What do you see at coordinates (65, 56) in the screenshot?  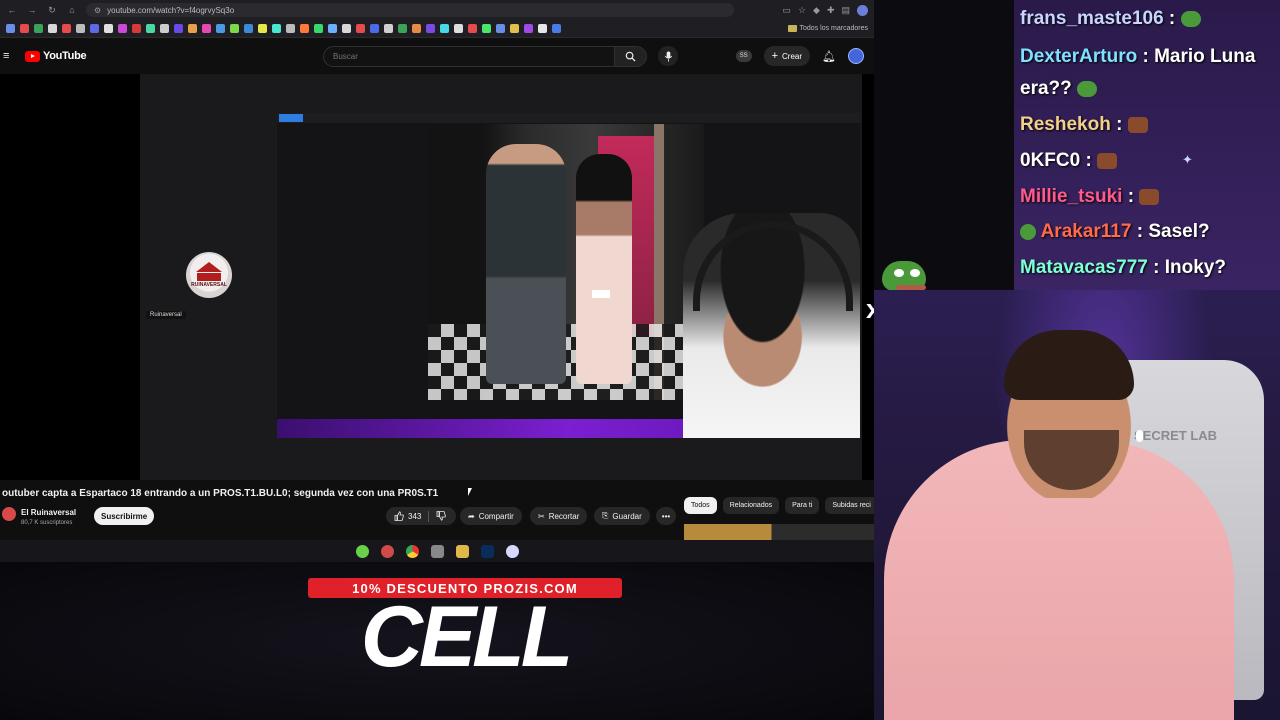 I see `youtube-logo-text: YouTube` at bounding box center [65, 56].